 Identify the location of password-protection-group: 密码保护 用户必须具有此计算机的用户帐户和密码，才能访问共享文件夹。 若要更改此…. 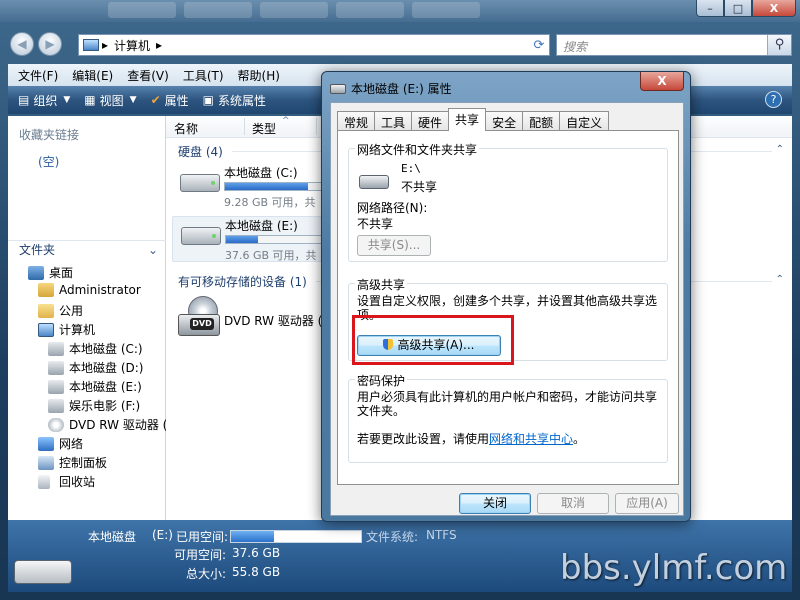
(508, 417).